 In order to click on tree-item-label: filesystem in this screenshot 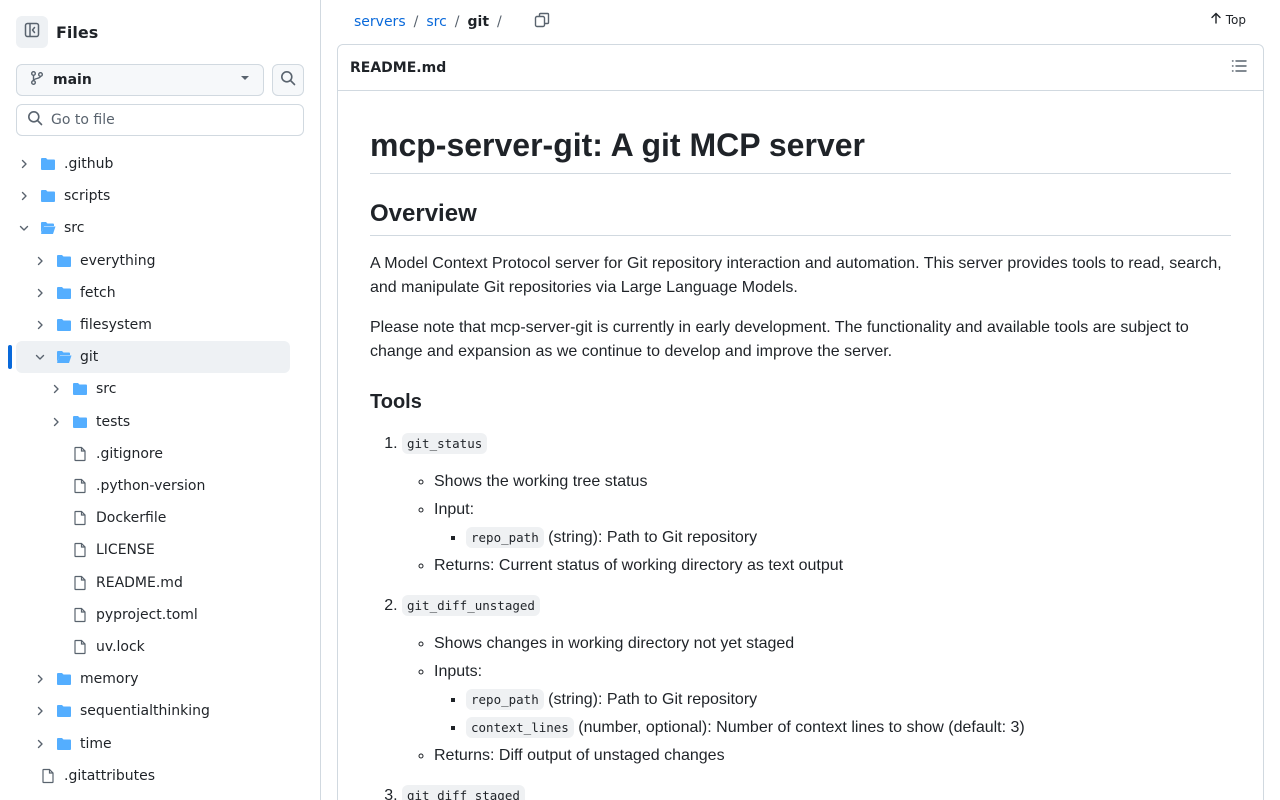, I will do `click(116, 325)`.